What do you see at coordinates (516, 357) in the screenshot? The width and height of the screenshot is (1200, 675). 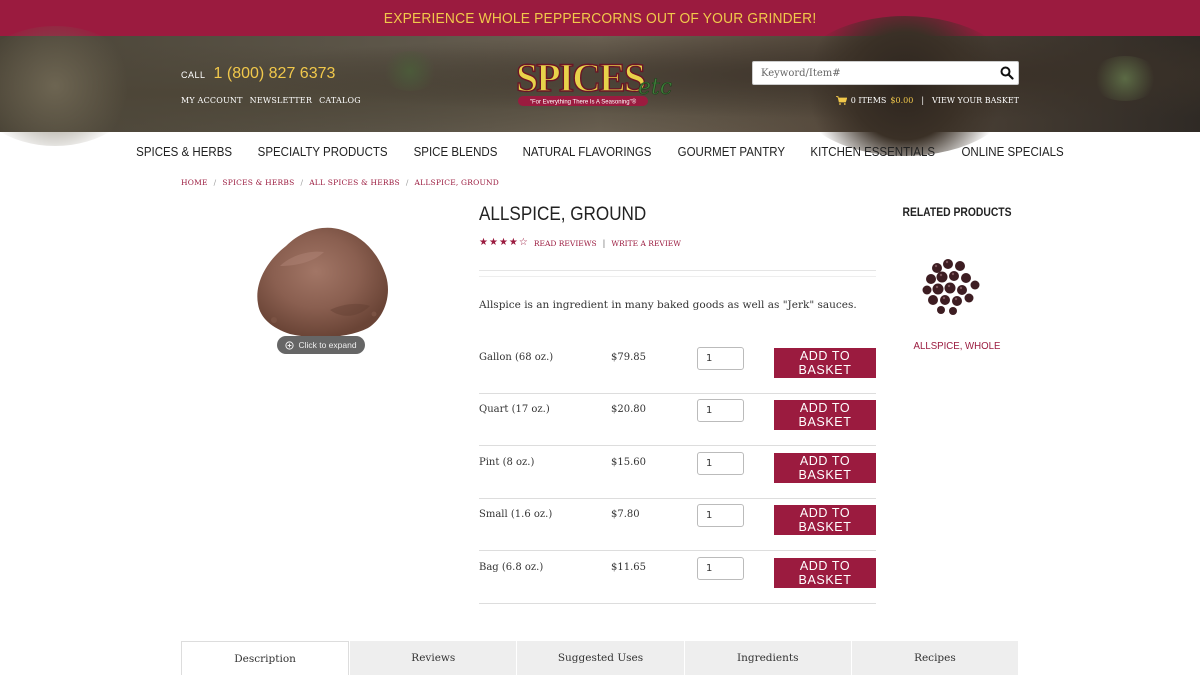 I see `option-size: Gallon (68 oz.)` at bounding box center [516, 357].